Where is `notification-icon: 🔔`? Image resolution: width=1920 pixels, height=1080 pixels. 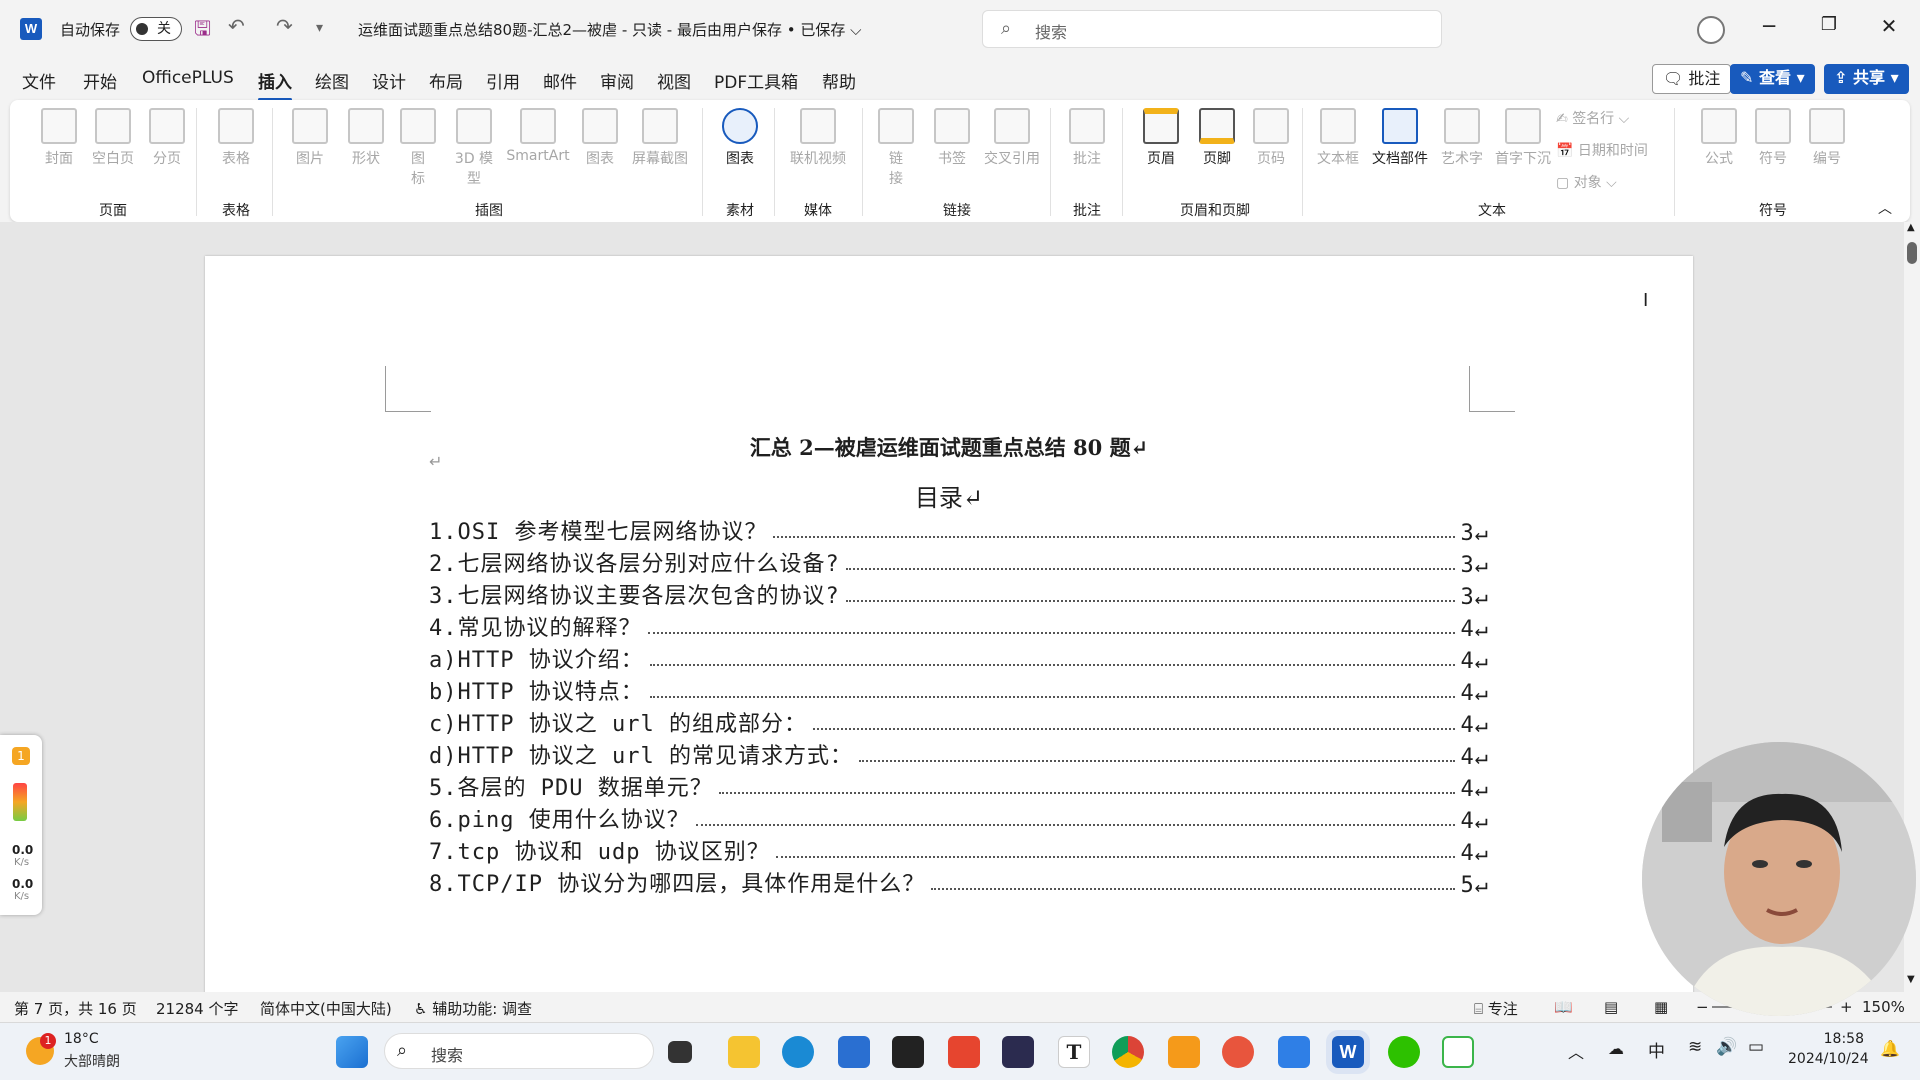
notification-icon: 🔔 is located at coordinates (1890, 1048).